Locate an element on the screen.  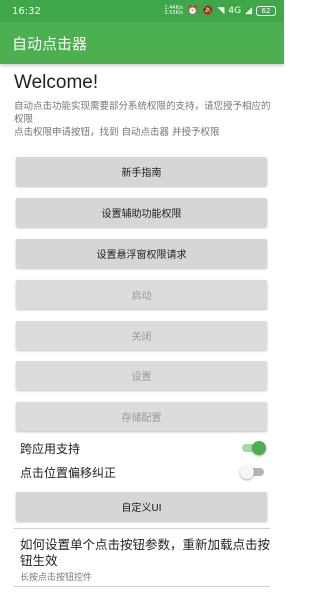
network-speed: 1.44K/s 3.53K/s is located at coordinates (173, 11).